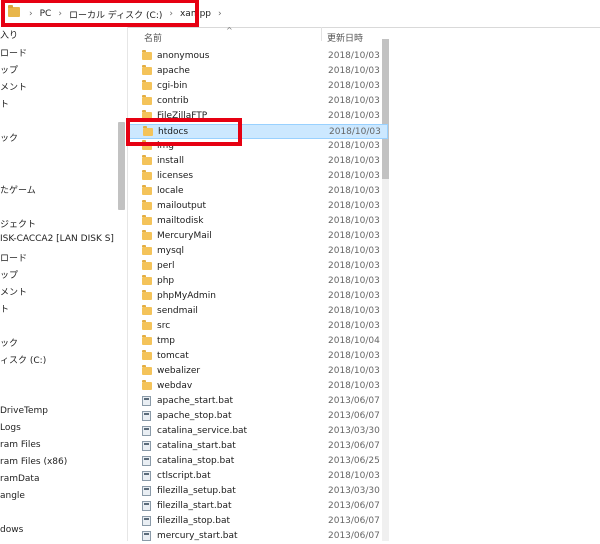 Image resolution: width=600 pixels, height=544 pixels. I want to click on file-row: apache_stop.bat 2013/06/07 2, so click(258, 416).